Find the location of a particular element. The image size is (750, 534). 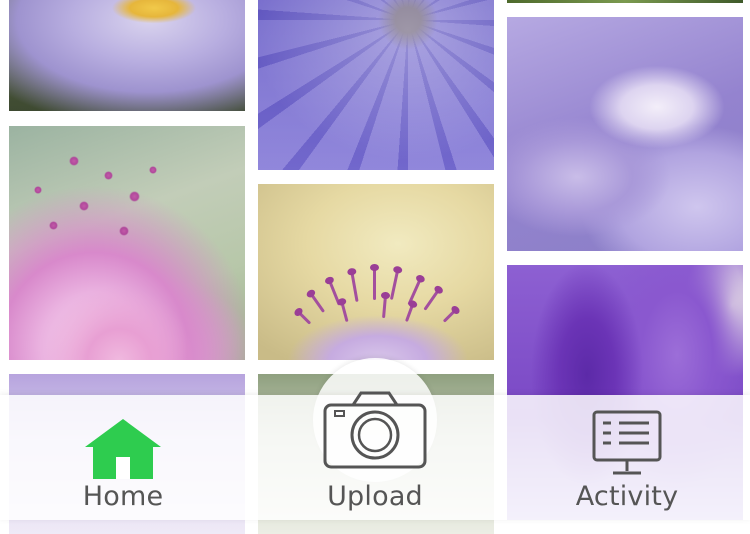

camera-icon is located at coordinates (375, 433).